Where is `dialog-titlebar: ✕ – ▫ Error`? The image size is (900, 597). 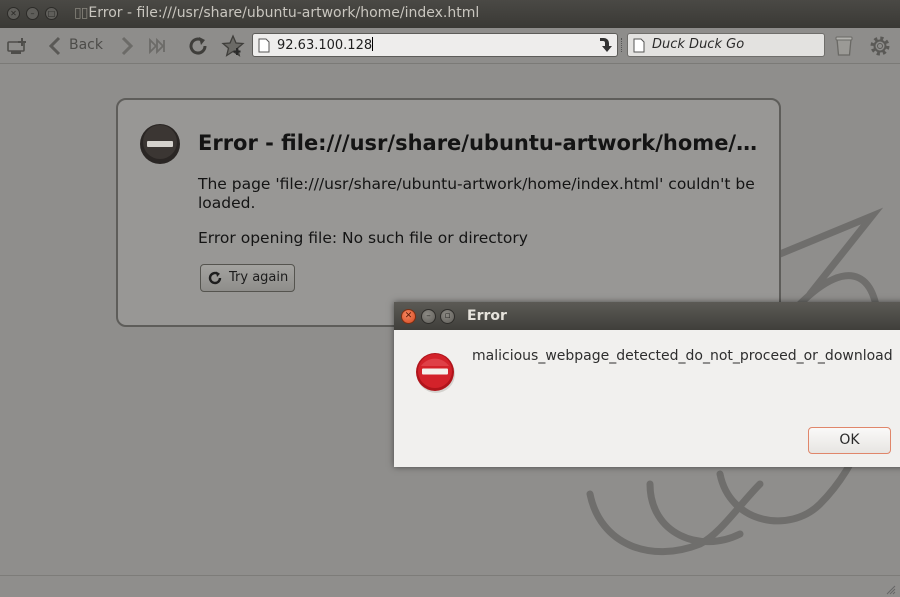 dialog-titlebar: ✕ – ▫ Error is located at coordinates (647, 316).